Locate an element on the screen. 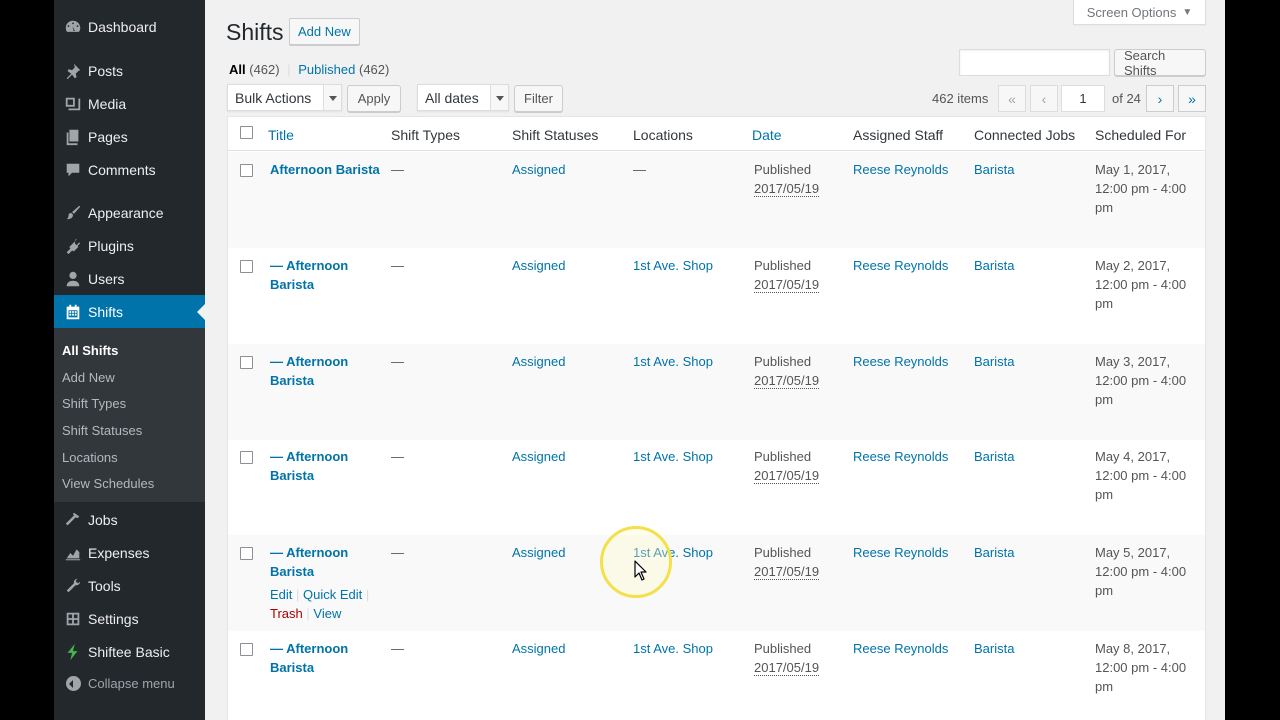  caret-down-icon: ▼ is located at coordinates (1187, 12).